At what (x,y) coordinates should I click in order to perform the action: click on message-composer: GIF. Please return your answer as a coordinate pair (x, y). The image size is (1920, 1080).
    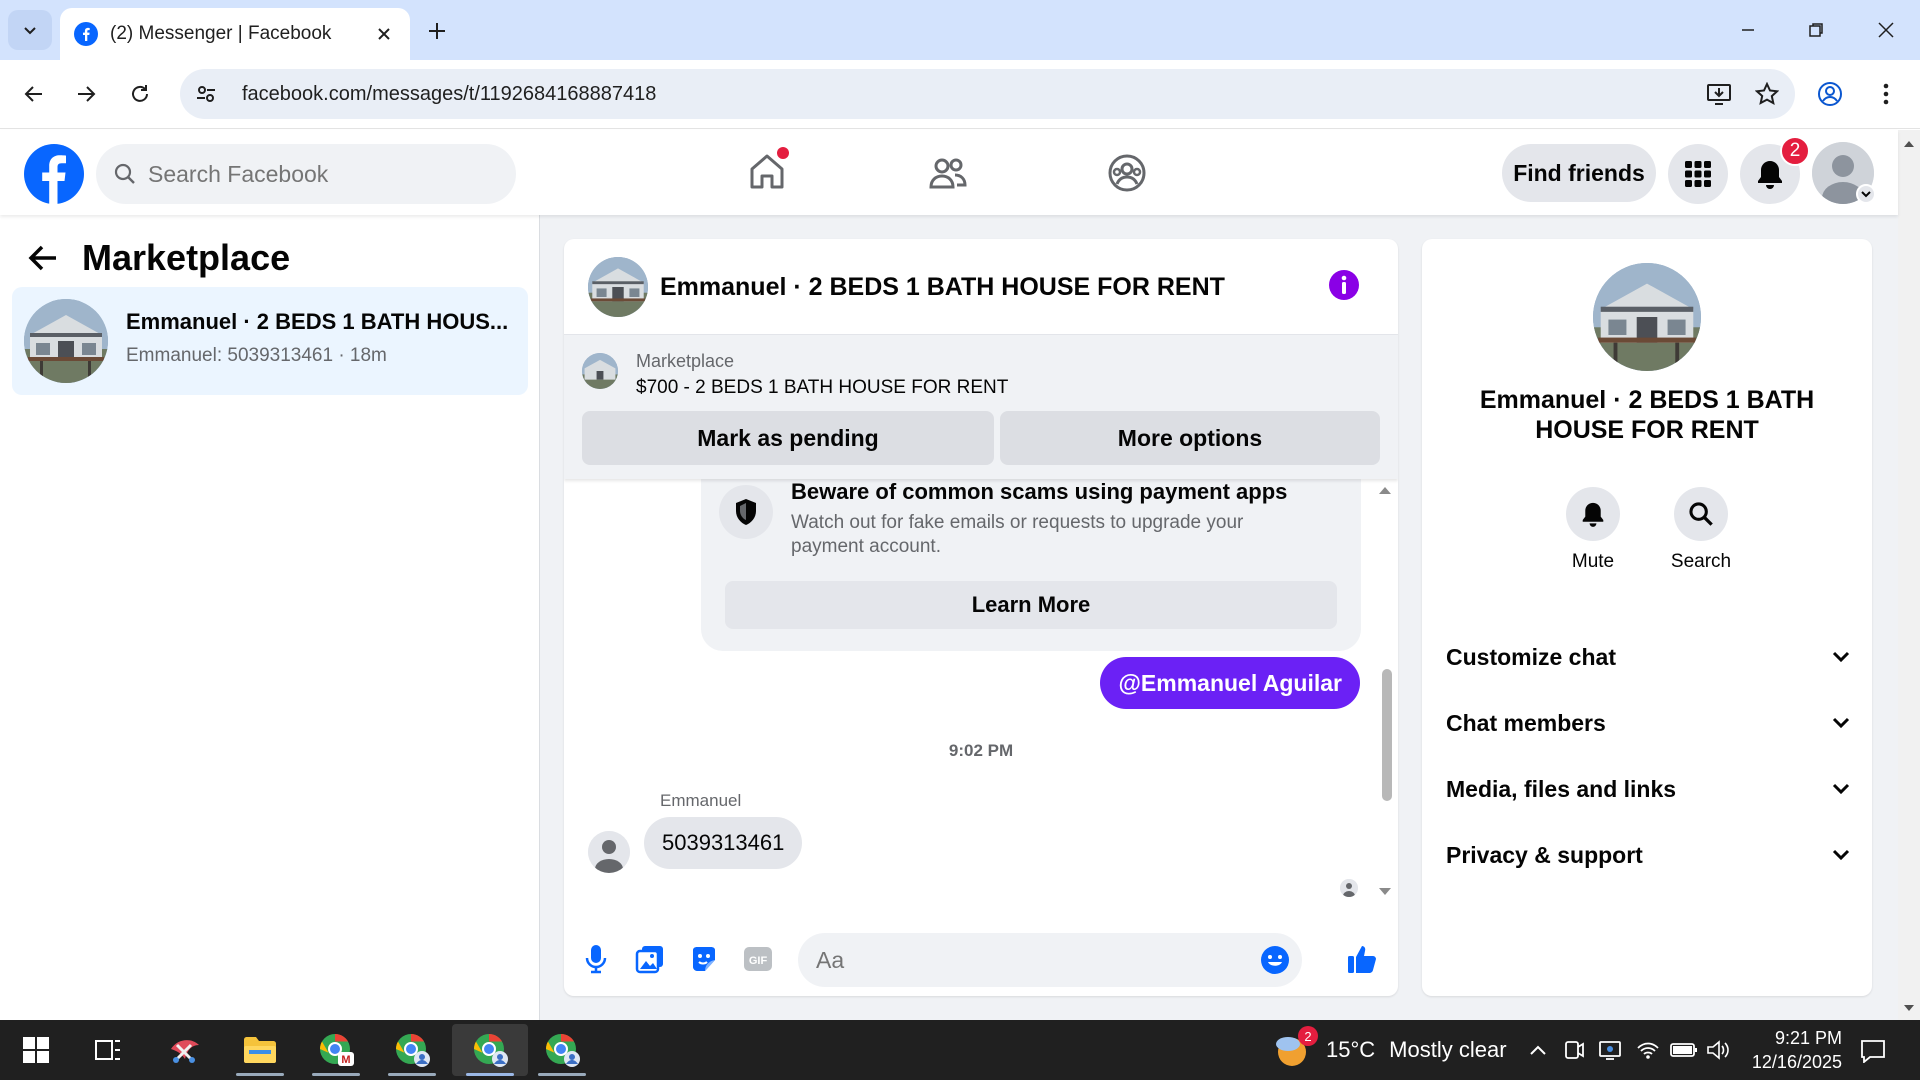
    Looking at the image, I should click on (981, 959).